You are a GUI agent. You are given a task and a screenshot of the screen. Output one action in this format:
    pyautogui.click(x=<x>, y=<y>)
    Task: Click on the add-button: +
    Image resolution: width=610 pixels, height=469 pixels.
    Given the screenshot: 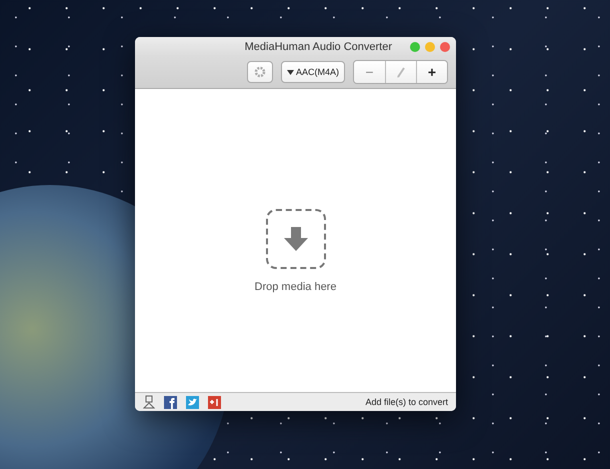 What is the action you would take?
    pyautogui.click(x=431, y=72)
    